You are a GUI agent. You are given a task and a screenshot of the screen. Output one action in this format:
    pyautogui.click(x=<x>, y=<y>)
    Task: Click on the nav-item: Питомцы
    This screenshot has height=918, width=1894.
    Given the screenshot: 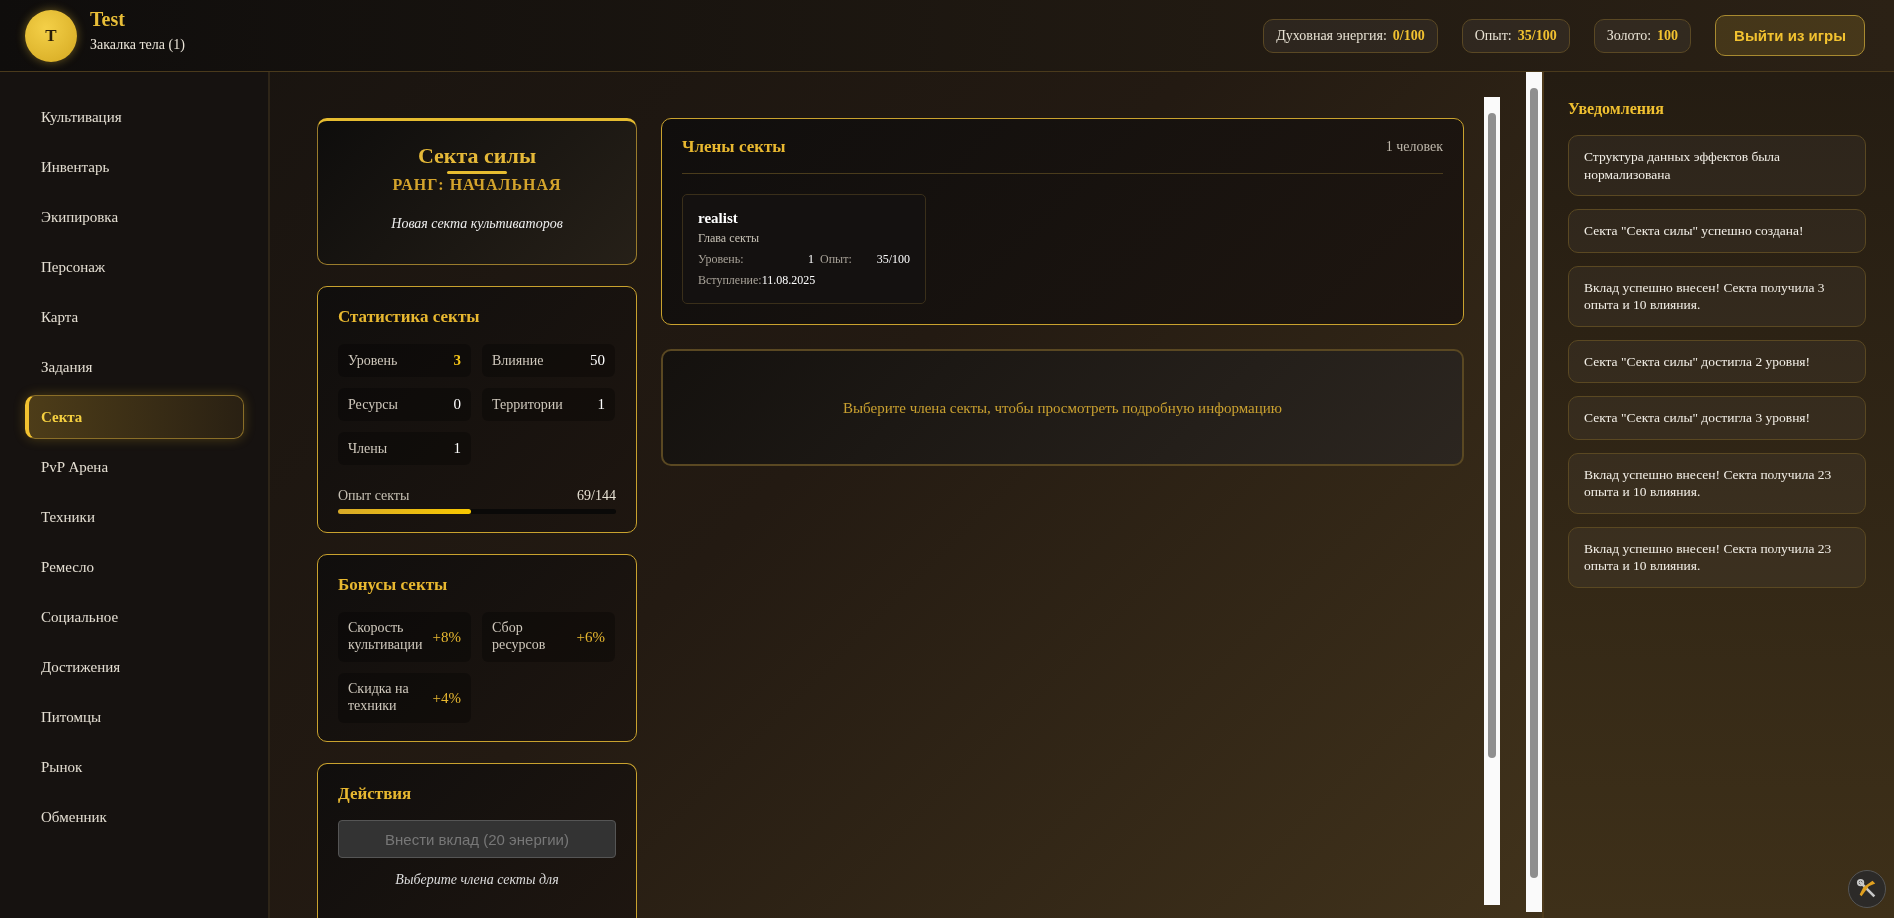 What is the action you would take?
    pyautogui.click(x=134, y=717)
    